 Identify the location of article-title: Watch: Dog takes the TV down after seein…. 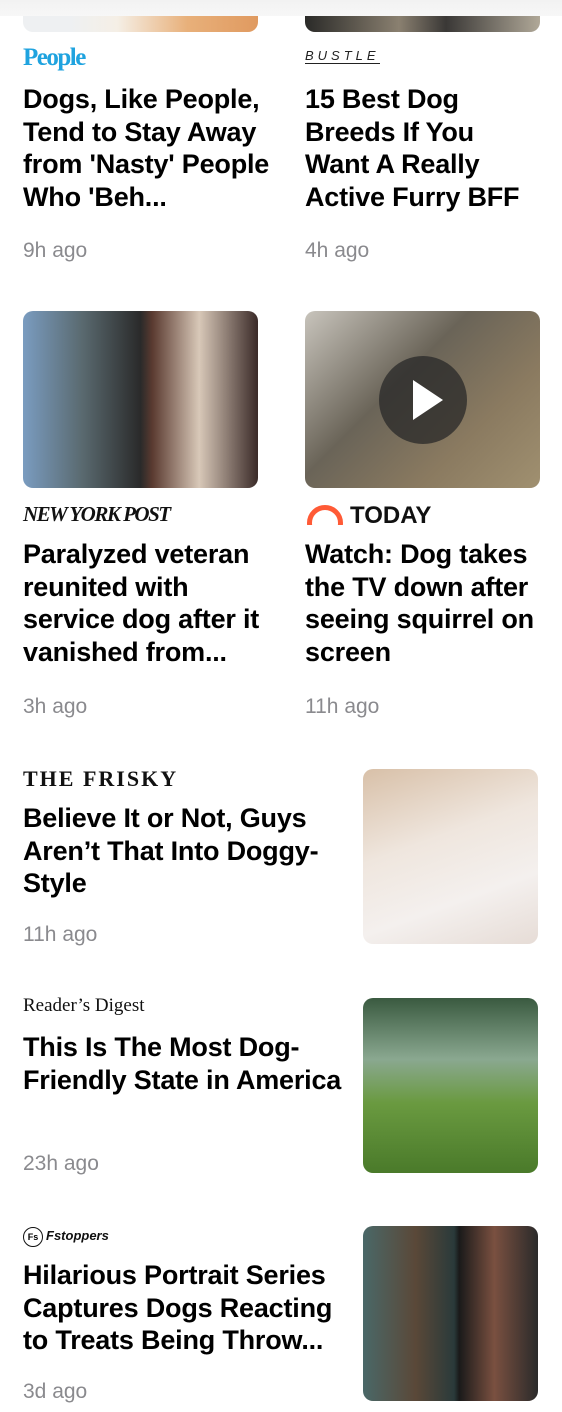
(425, 603).